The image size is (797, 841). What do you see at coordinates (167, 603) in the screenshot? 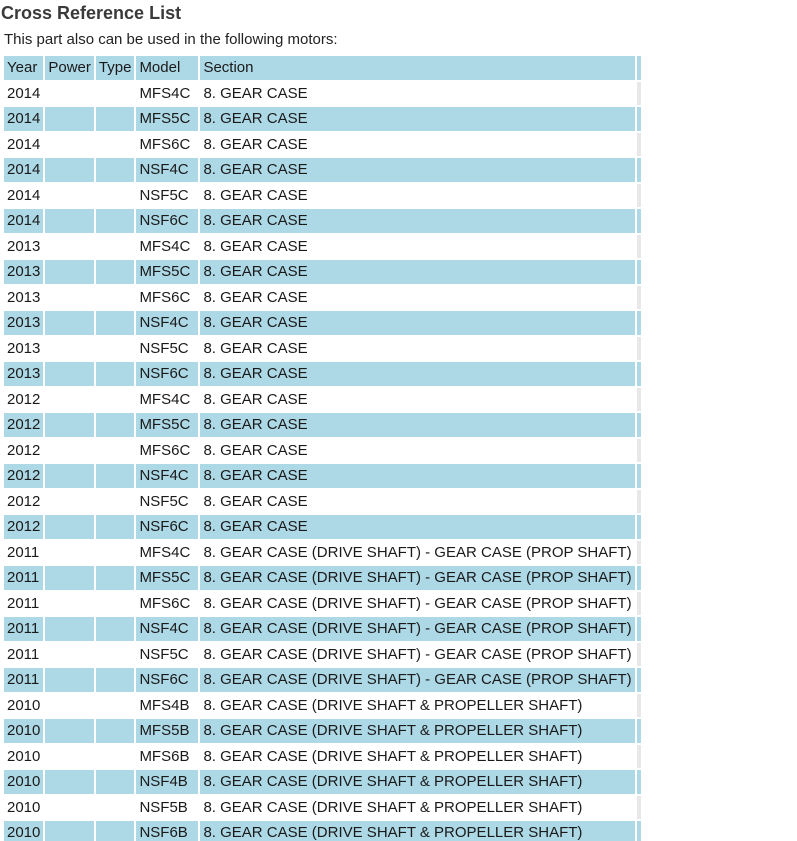
I see `cell-model: MFS6C` at bounding box center [167, 603].